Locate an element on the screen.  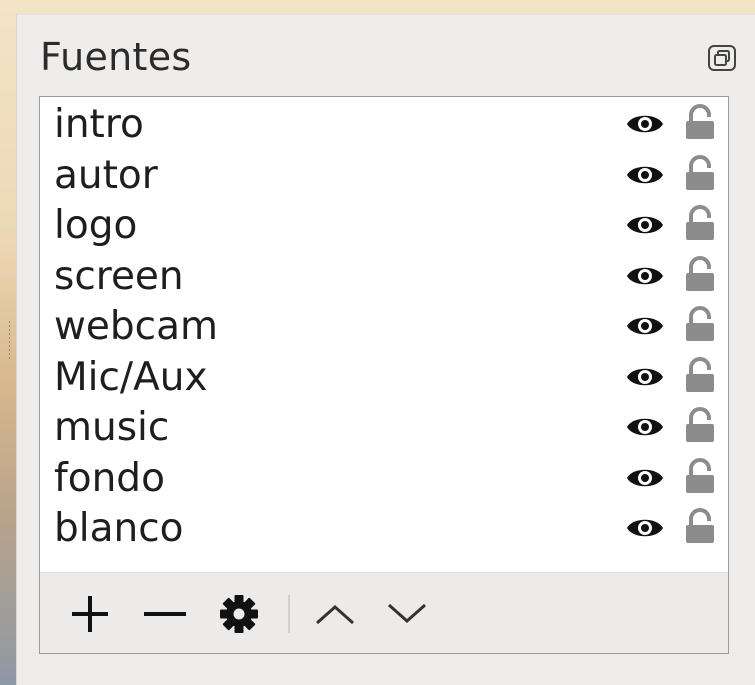
add-source-button is located at coordinates (90, 614).